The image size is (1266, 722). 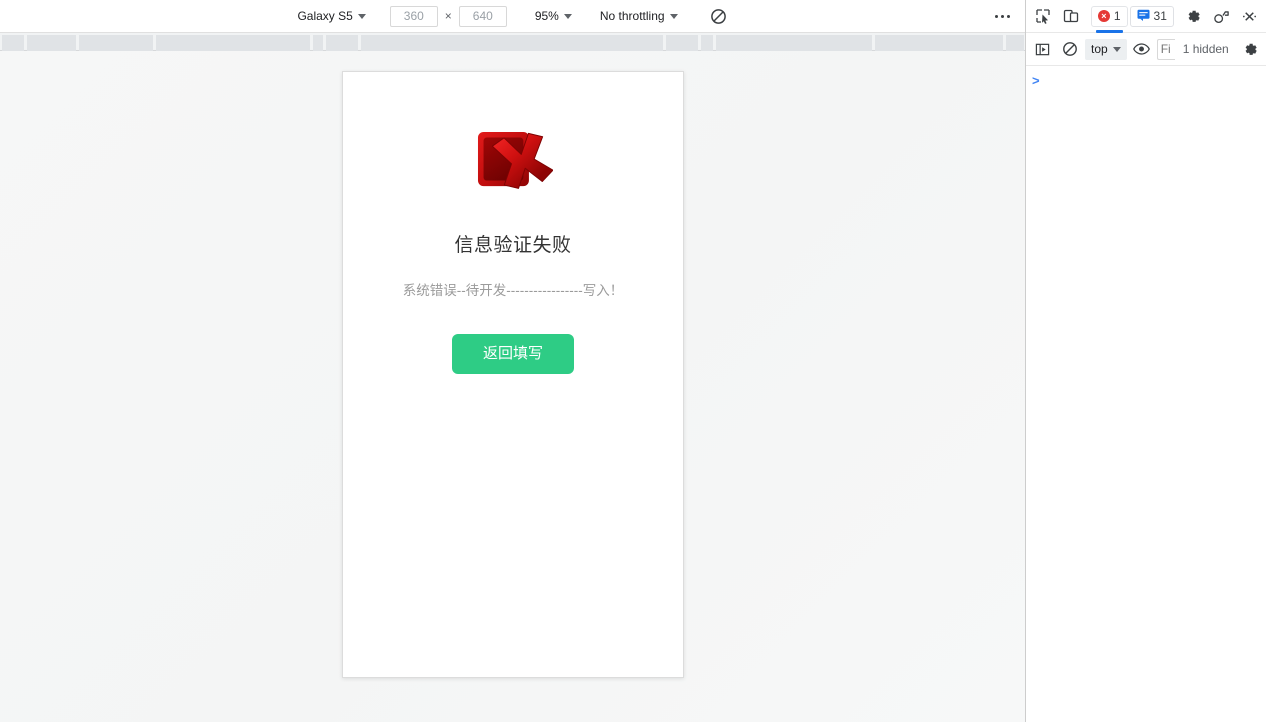 What do you see at coordinates (1002, 16) in the screenshot?
I see `more-options-icon` at bounding box center [1002, 16].